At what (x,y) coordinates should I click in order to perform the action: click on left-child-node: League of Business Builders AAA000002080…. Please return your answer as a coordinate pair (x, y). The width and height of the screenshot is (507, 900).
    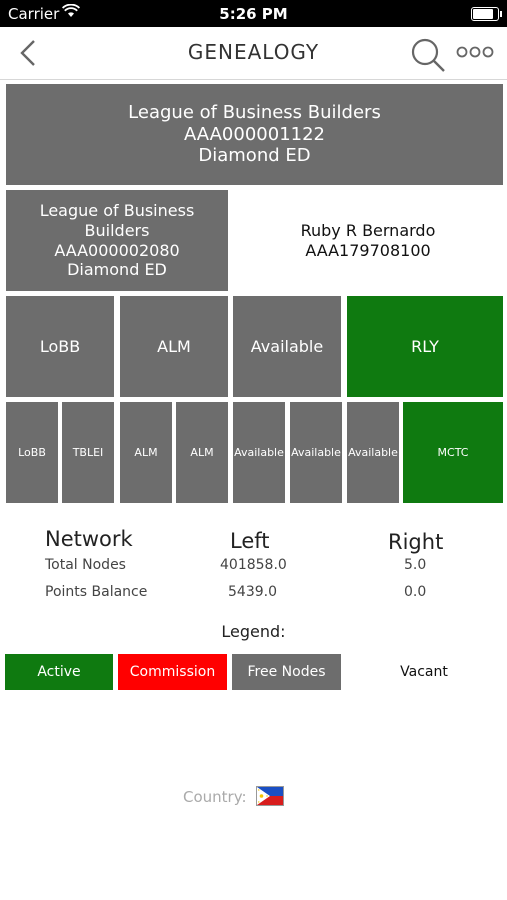
    Looking at the image, I should click on (117, 240).